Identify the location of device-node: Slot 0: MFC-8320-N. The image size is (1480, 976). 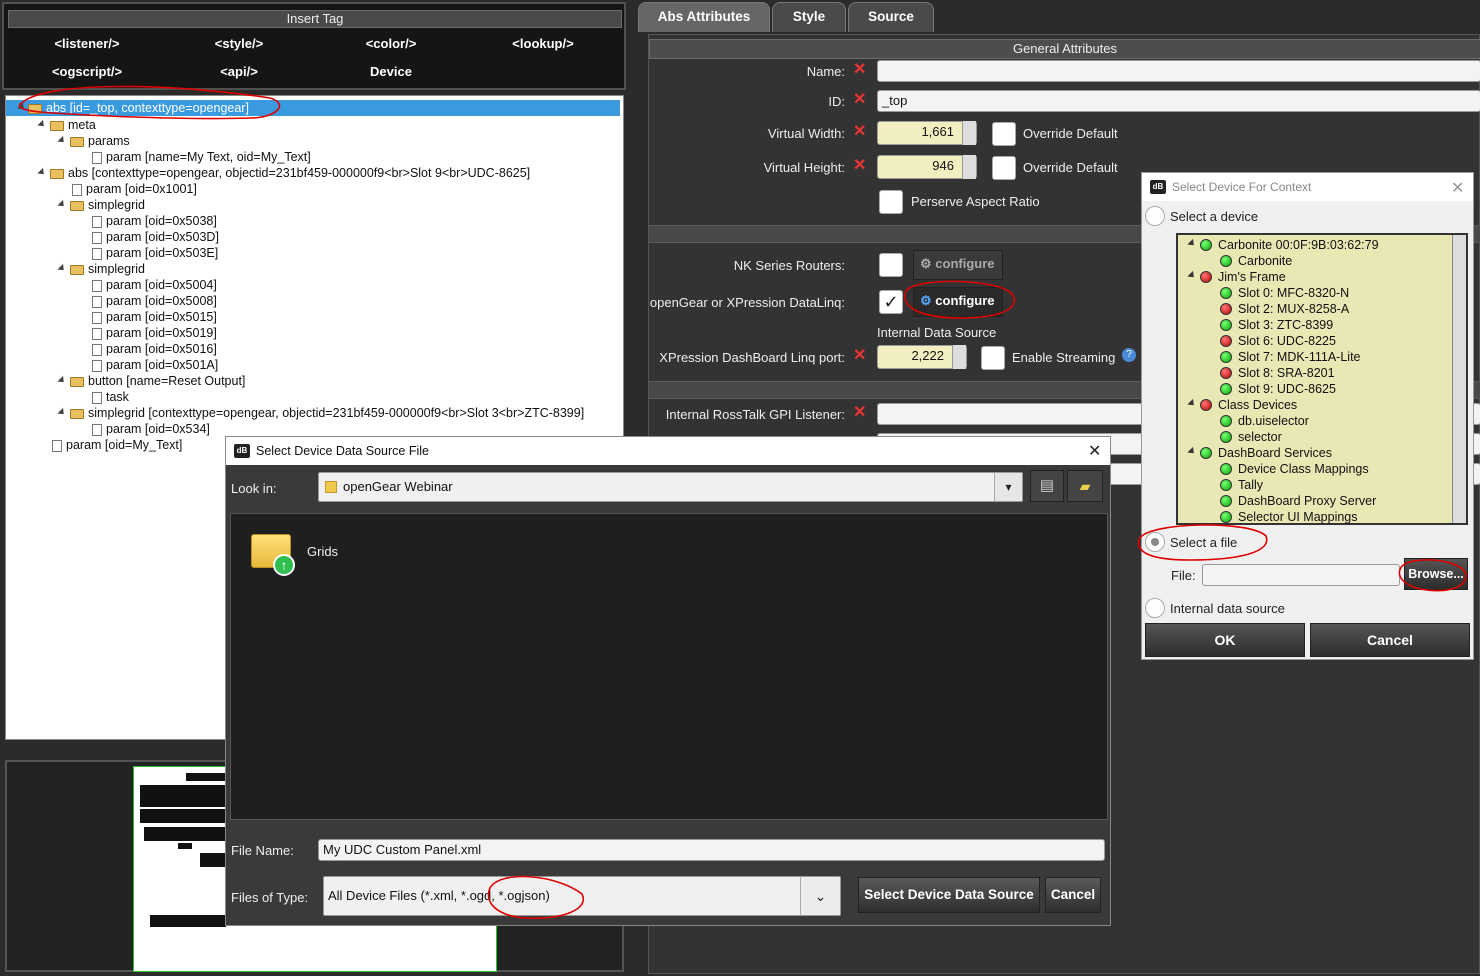
(1284, 293).